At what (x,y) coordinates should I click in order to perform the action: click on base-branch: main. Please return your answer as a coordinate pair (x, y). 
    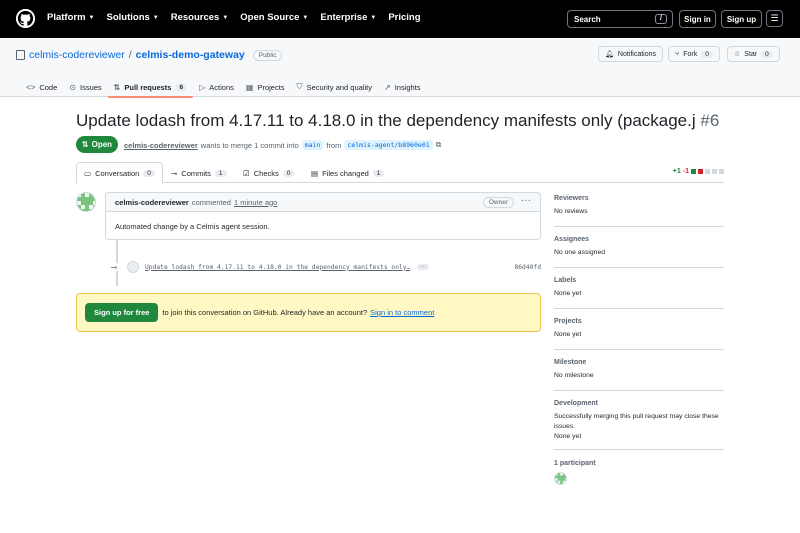
    Looking at the image, I should click on (312, 145).